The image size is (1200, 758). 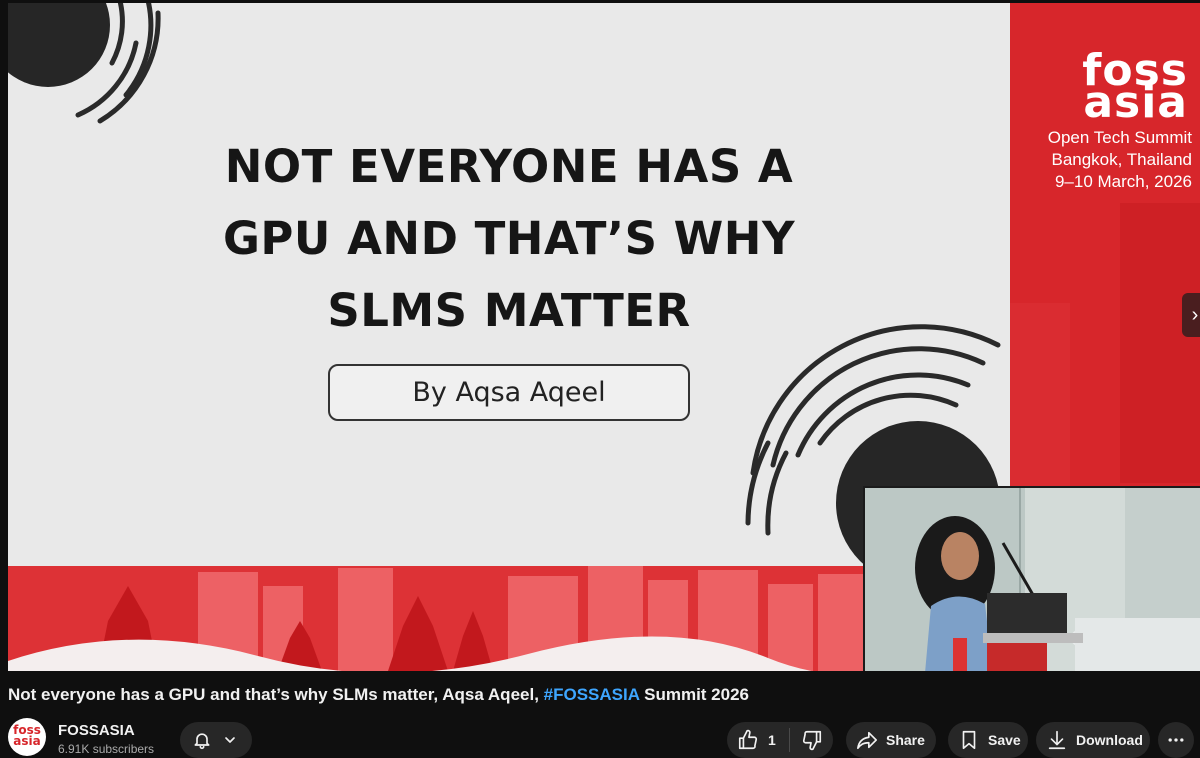 I want to click on channel-avatar: foss asia, so click(x=27, y=737).